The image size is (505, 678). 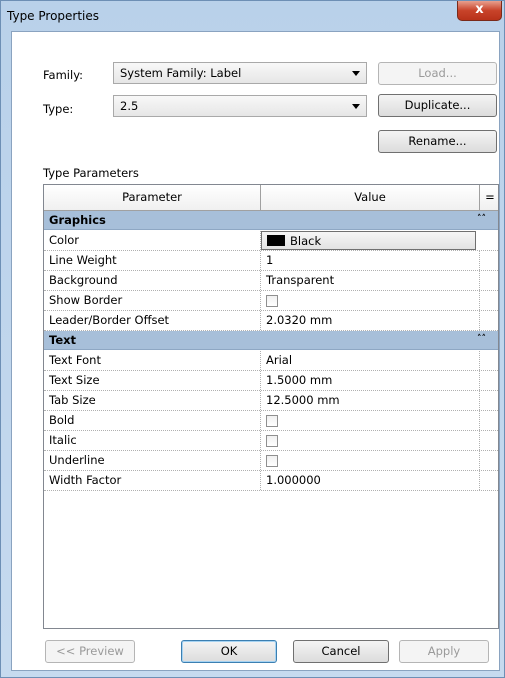 What do you see at coordinates (444, 651) in the screenshot?
I see `apply-button: Apply` at bounding box center [444, 651].